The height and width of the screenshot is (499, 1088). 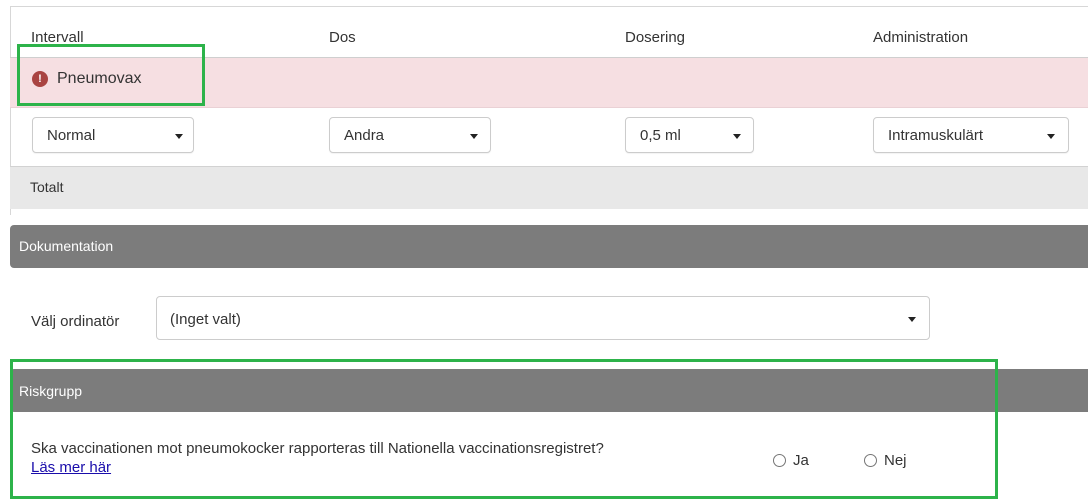 I want to click on column-header-administration: Administration, so click(x=921, y=37).